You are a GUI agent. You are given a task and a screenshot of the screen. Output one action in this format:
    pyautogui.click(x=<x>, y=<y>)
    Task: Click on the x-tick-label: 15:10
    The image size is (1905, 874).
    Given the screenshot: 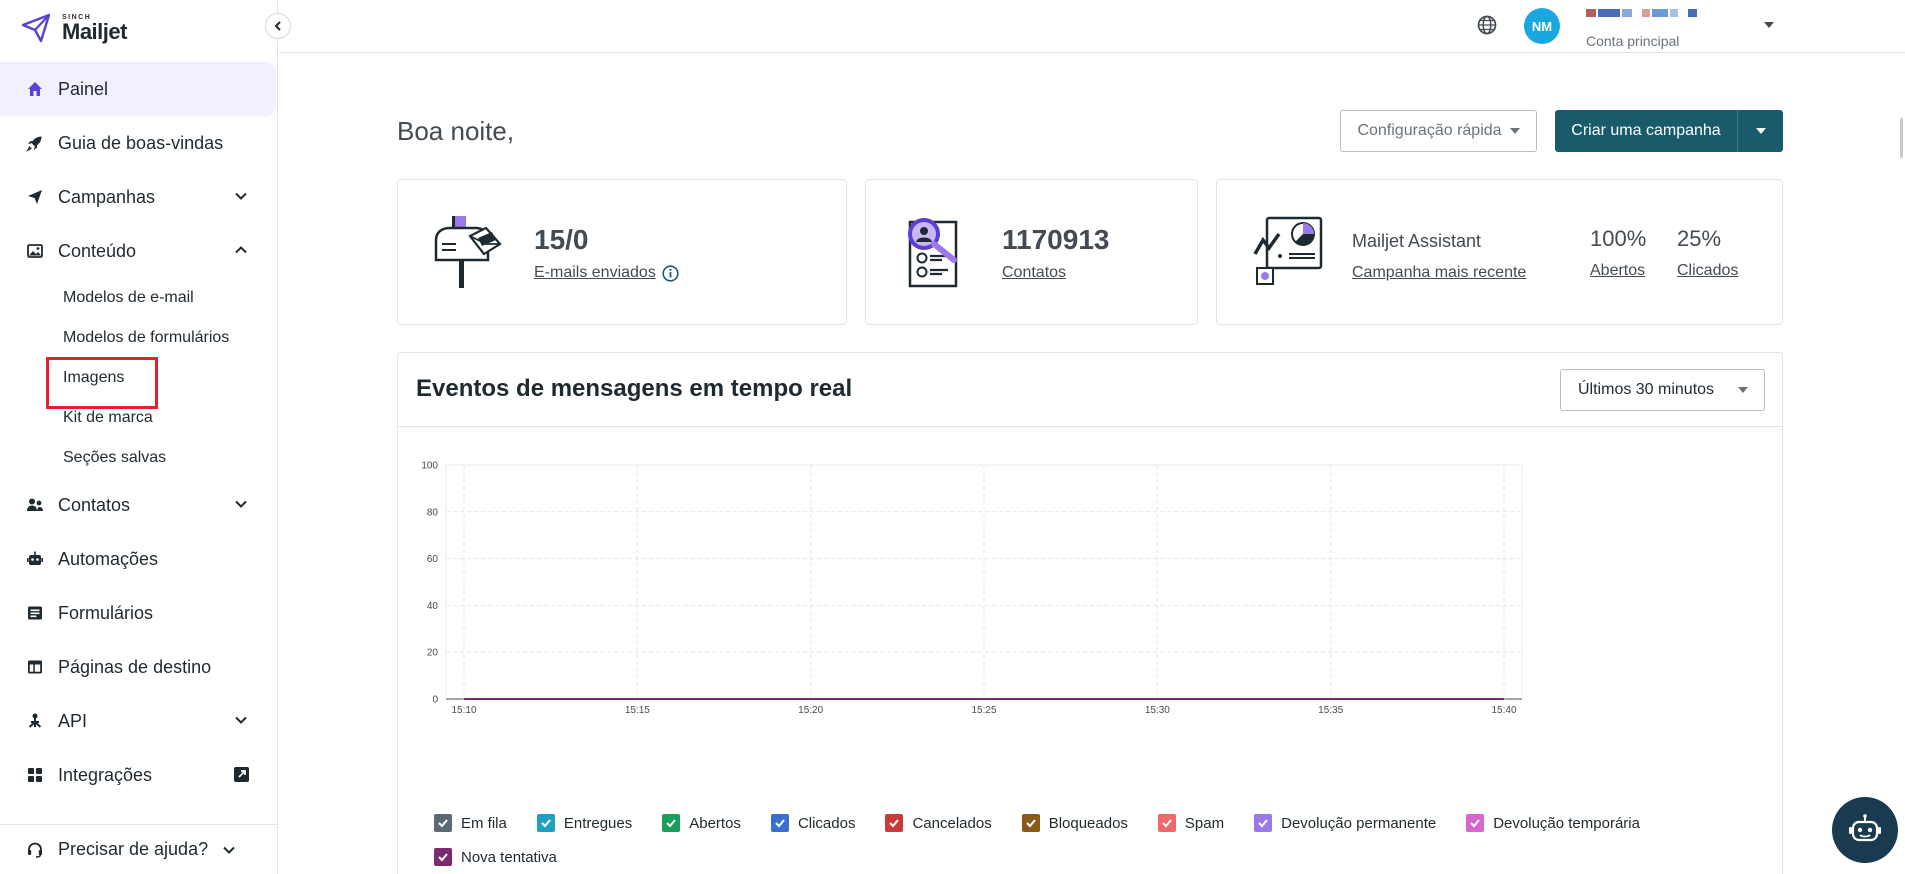 What is the action you would take?
    pyautogui.click(x=463, y=710)
    